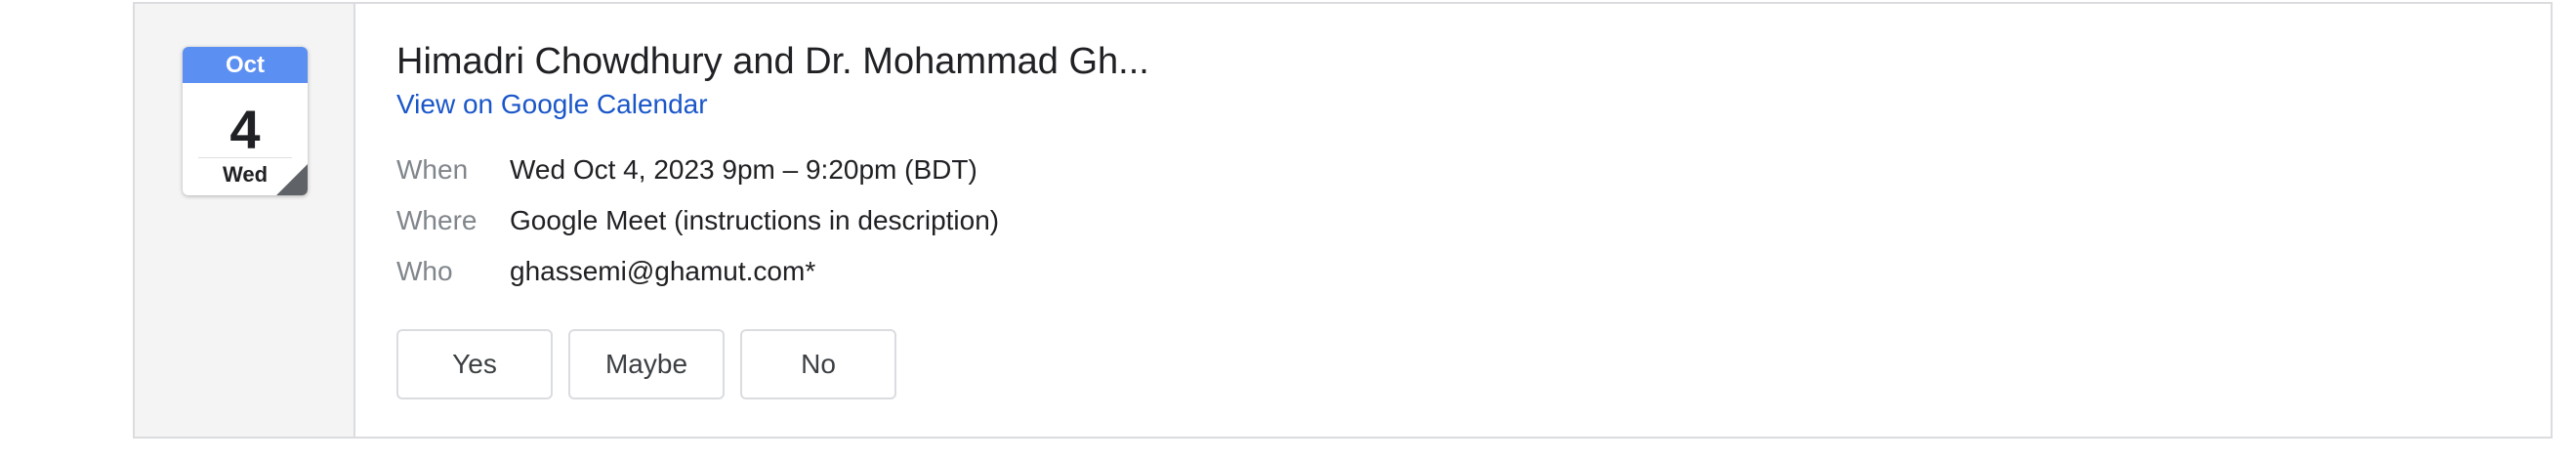 Image resolution: width=2576 pixels, height=461 pixels. What do you see at coordinates (245, 129) in the screenshot?
I see `date-day: 4` at bounding box center [245, 129].